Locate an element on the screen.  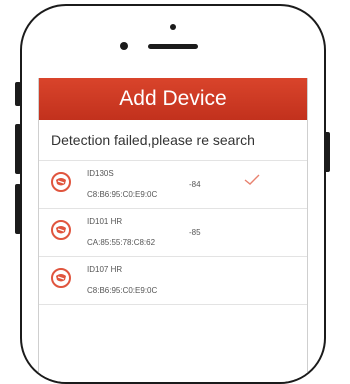
device-signal: -85 is located at coordinates (195, 232).